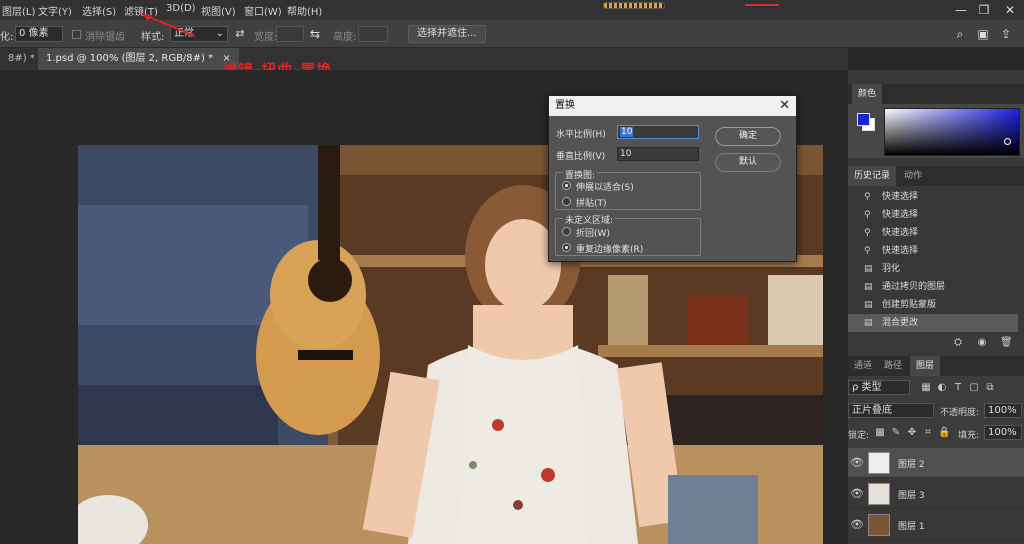  Describe the element at coordinates (18, 10) in the screenshot. I see `menu-layer: 图层(L)` at that location.